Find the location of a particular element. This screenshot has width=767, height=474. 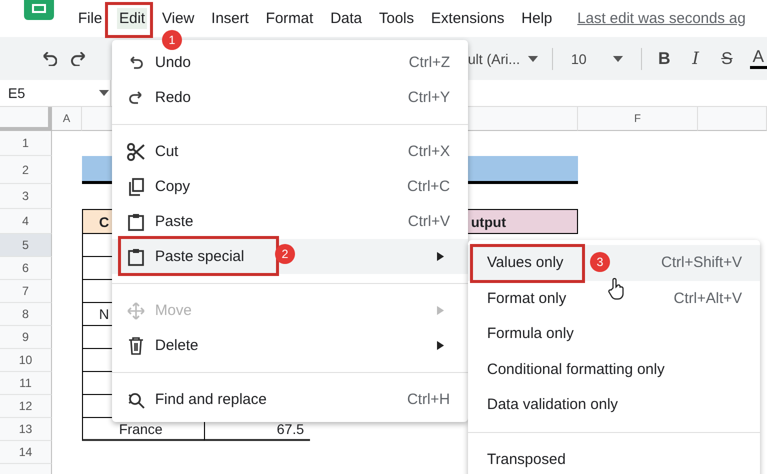

menu-item: View is located at coordinates (178, 18).